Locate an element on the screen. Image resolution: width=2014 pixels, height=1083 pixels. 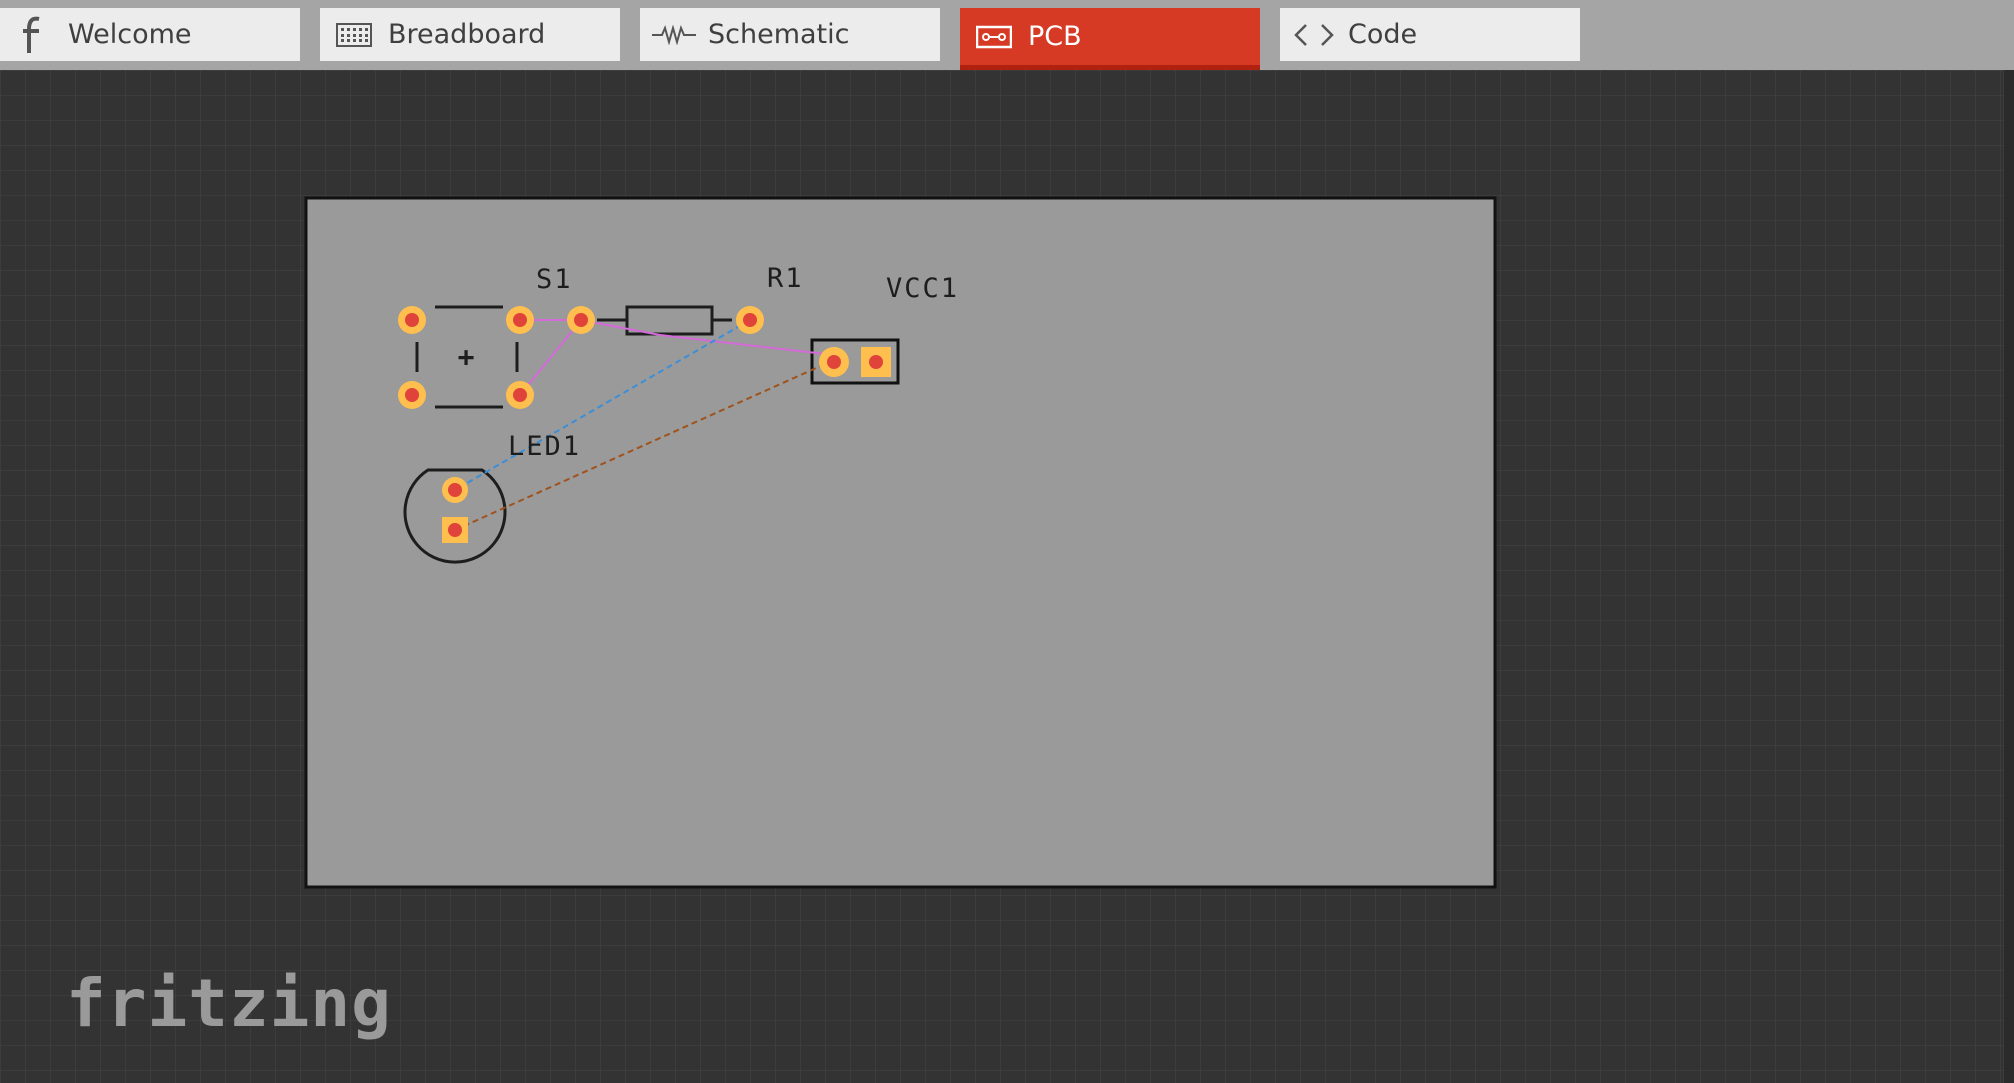
switch-polarity-label: + is located at coordinates (467, 356).